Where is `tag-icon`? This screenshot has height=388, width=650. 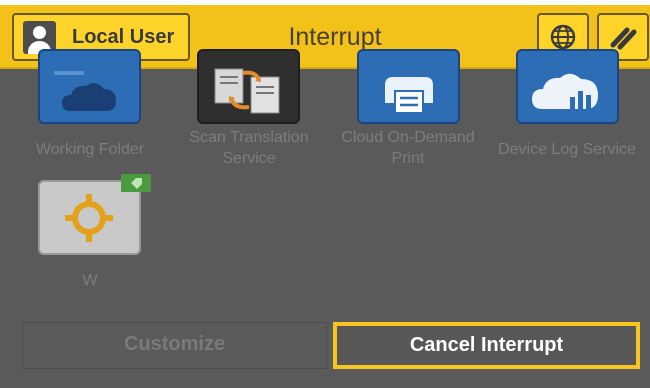 tag-icon is located at coordinates (136, 183).